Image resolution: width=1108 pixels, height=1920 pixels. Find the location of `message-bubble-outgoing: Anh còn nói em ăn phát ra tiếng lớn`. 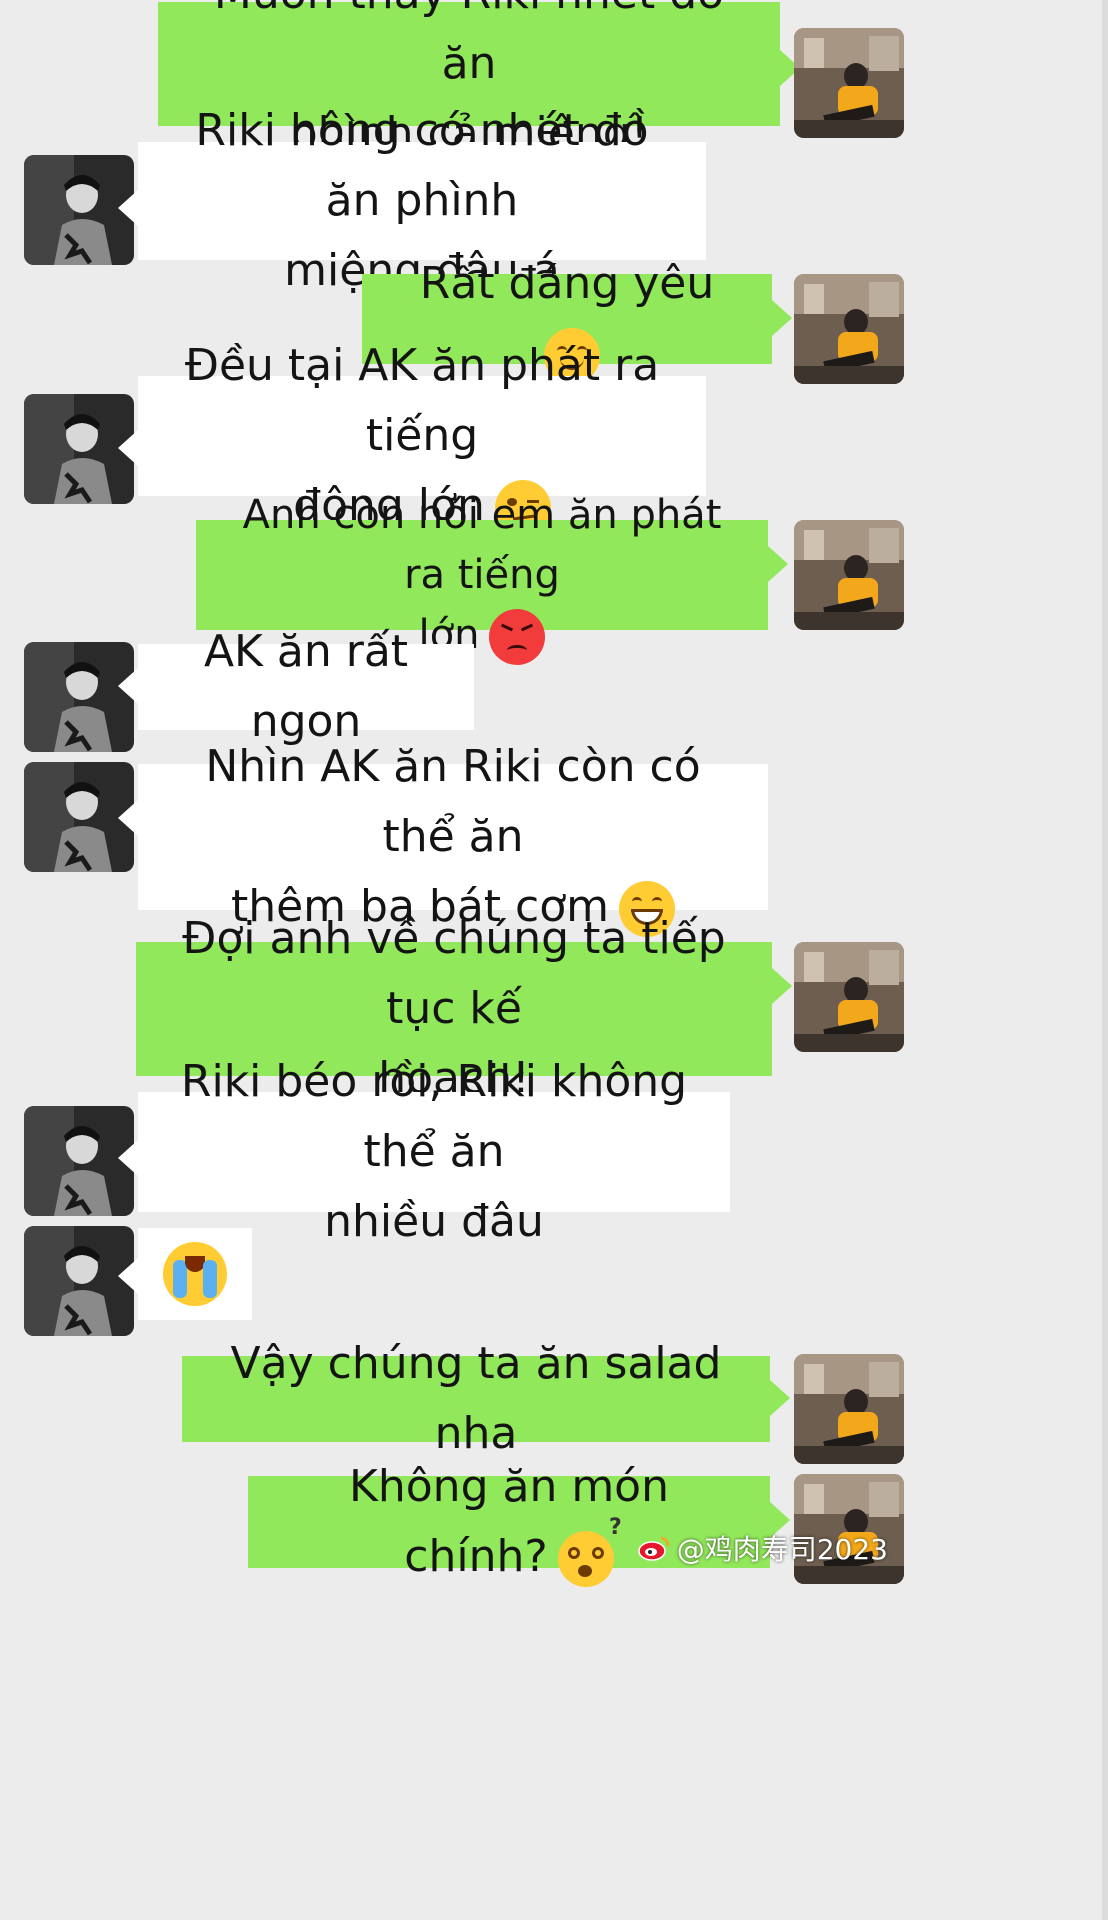

message-bubble-outgoing: Anh còn nói em ăn phát ra tiếng lớn is located at coordinates (482, 578).